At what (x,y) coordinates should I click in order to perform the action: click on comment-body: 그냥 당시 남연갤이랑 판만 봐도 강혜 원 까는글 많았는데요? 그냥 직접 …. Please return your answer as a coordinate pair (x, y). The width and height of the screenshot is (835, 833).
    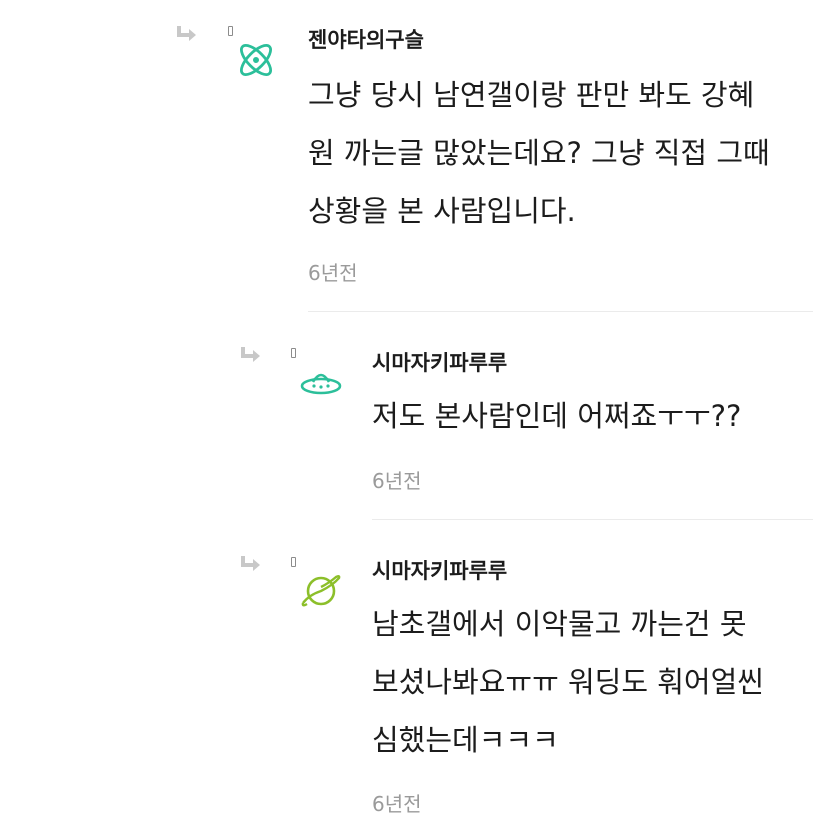
    Looking at the image, I should click on (539, 153).